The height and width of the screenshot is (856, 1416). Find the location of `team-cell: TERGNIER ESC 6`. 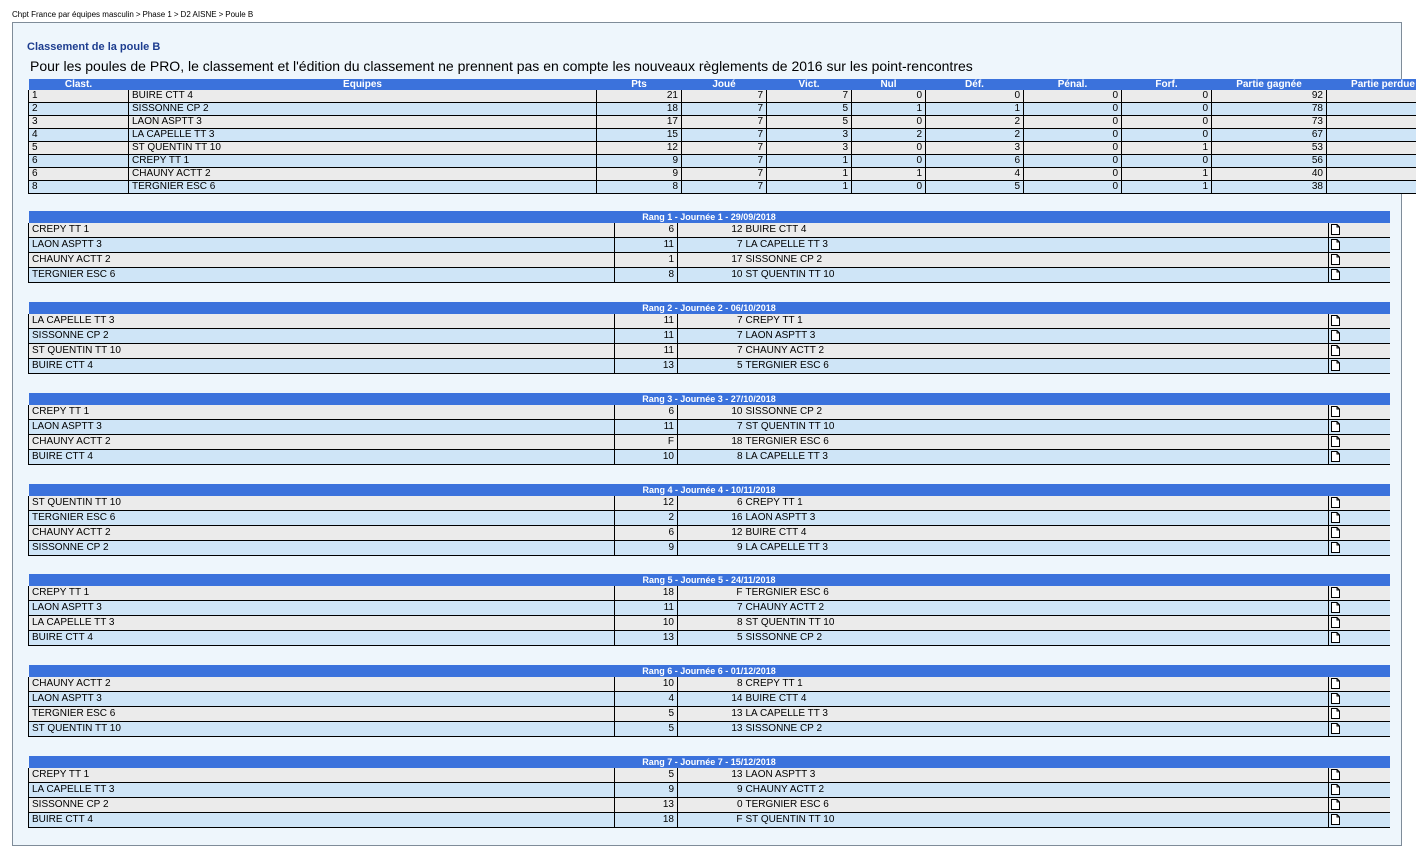

team-cell: TERGNIER ESC 6 is located at coordinates (362, 187).